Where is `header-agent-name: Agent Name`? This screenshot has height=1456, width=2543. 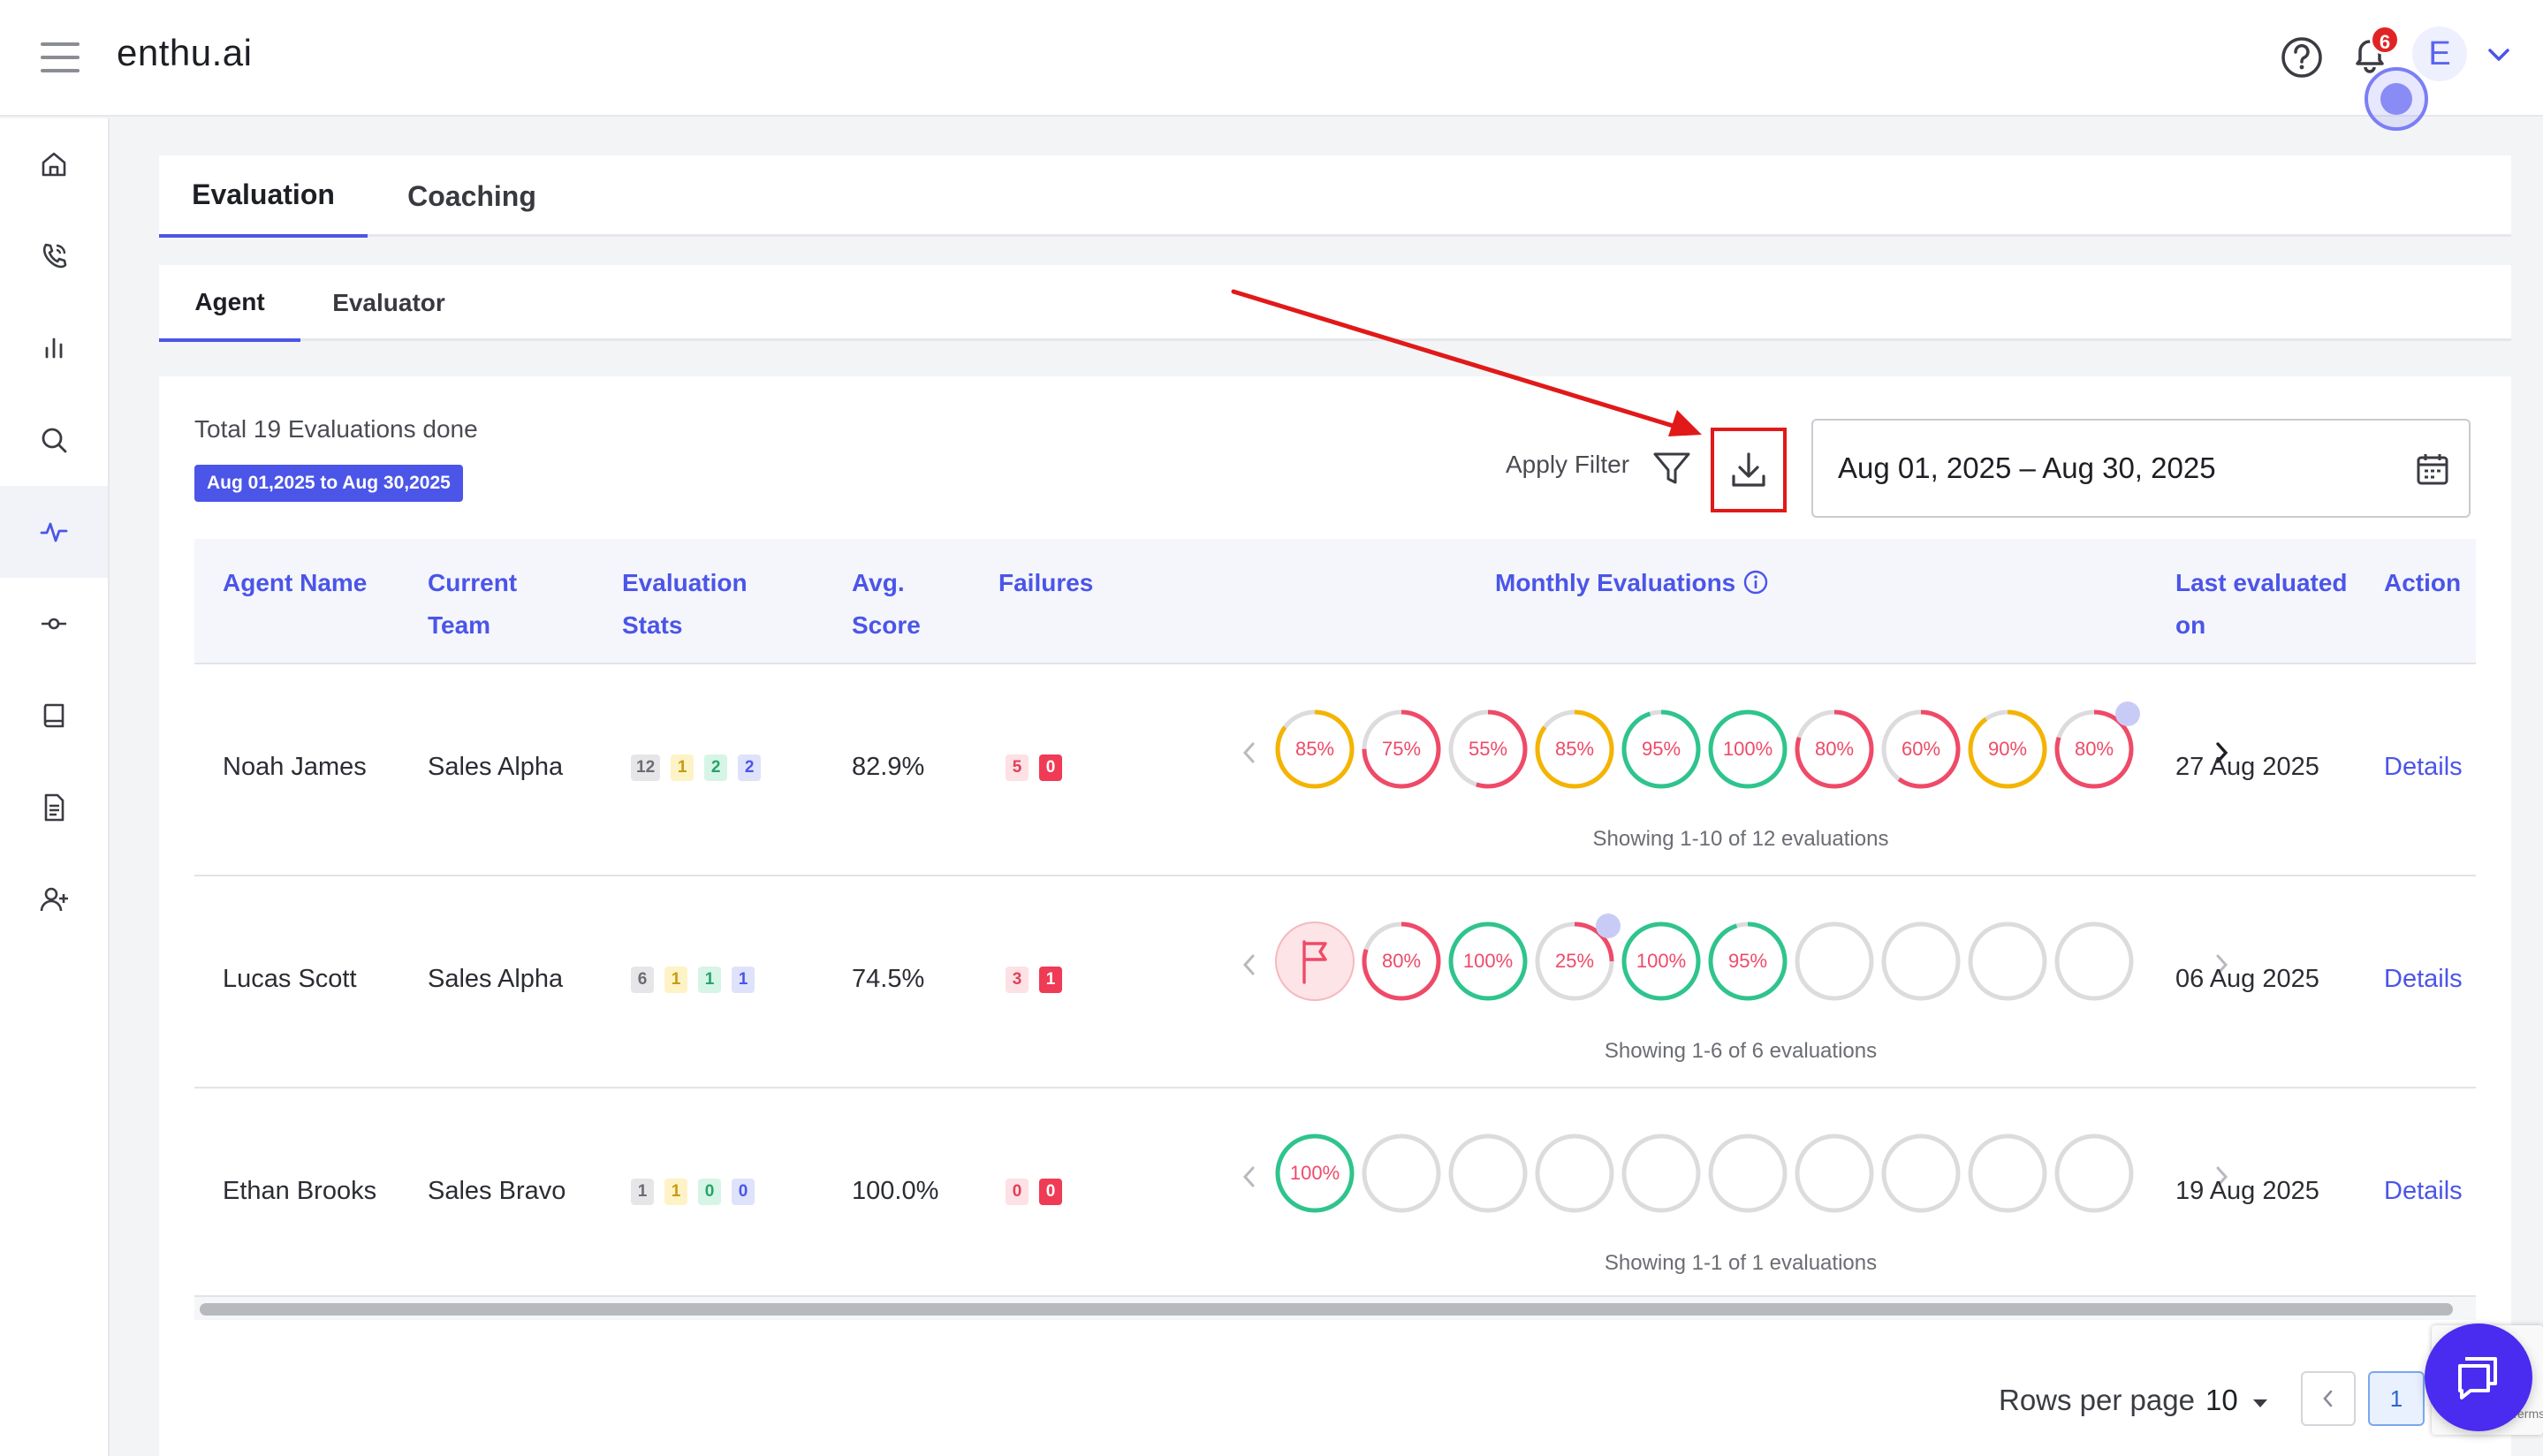 header-agent-name: Agent Name is located at coordinates (311, 583).